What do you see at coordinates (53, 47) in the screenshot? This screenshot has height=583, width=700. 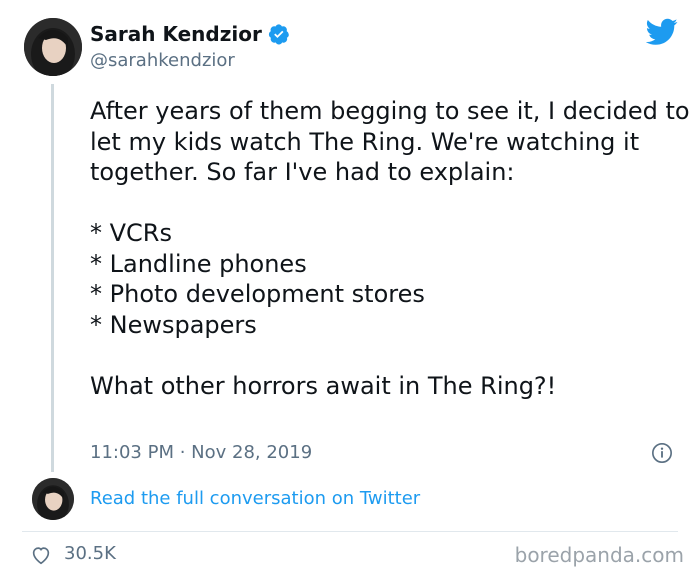 I see `author-avatar` at bounding box center [53, 47].